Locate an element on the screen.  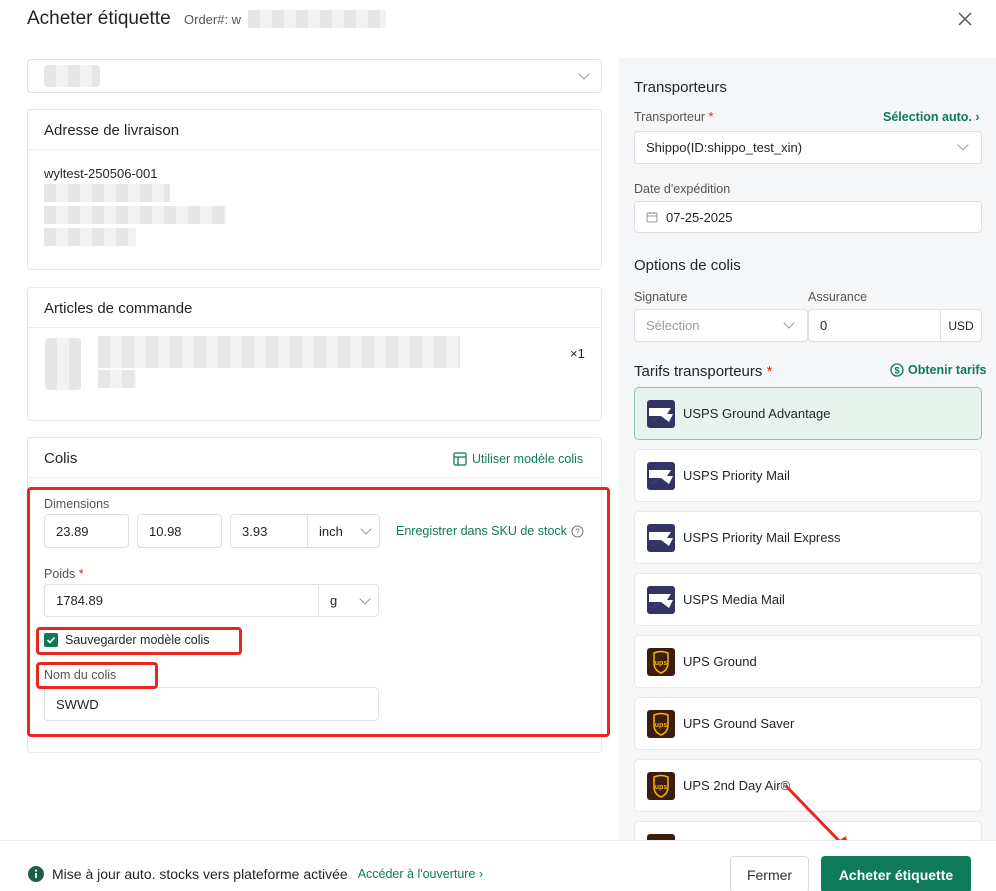
carrier-select: Shippo(ID:shippo_test_xin) is located at coordinates (808, 147).